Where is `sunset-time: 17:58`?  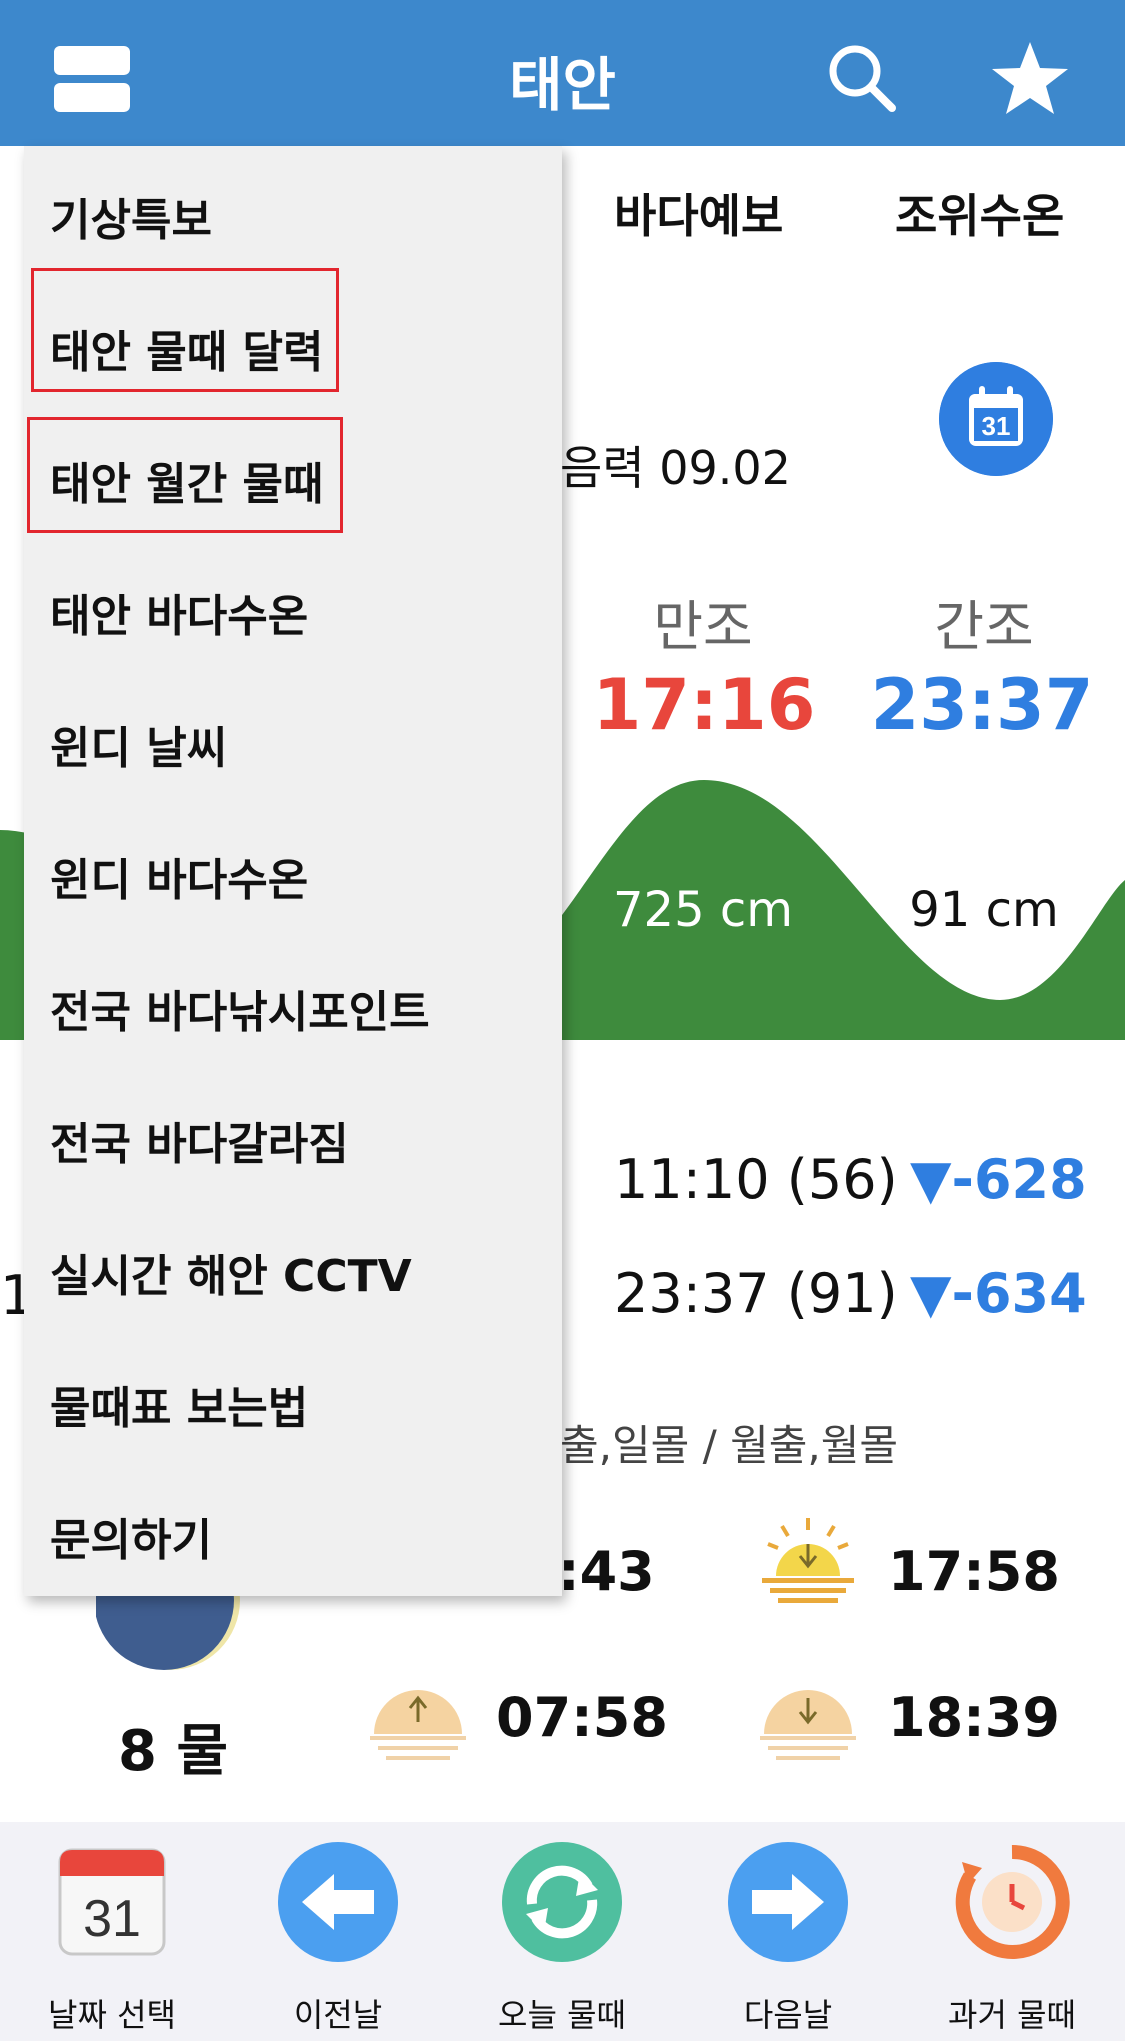
sunset-time: 17:58 is located at coordinates (974, 1571).